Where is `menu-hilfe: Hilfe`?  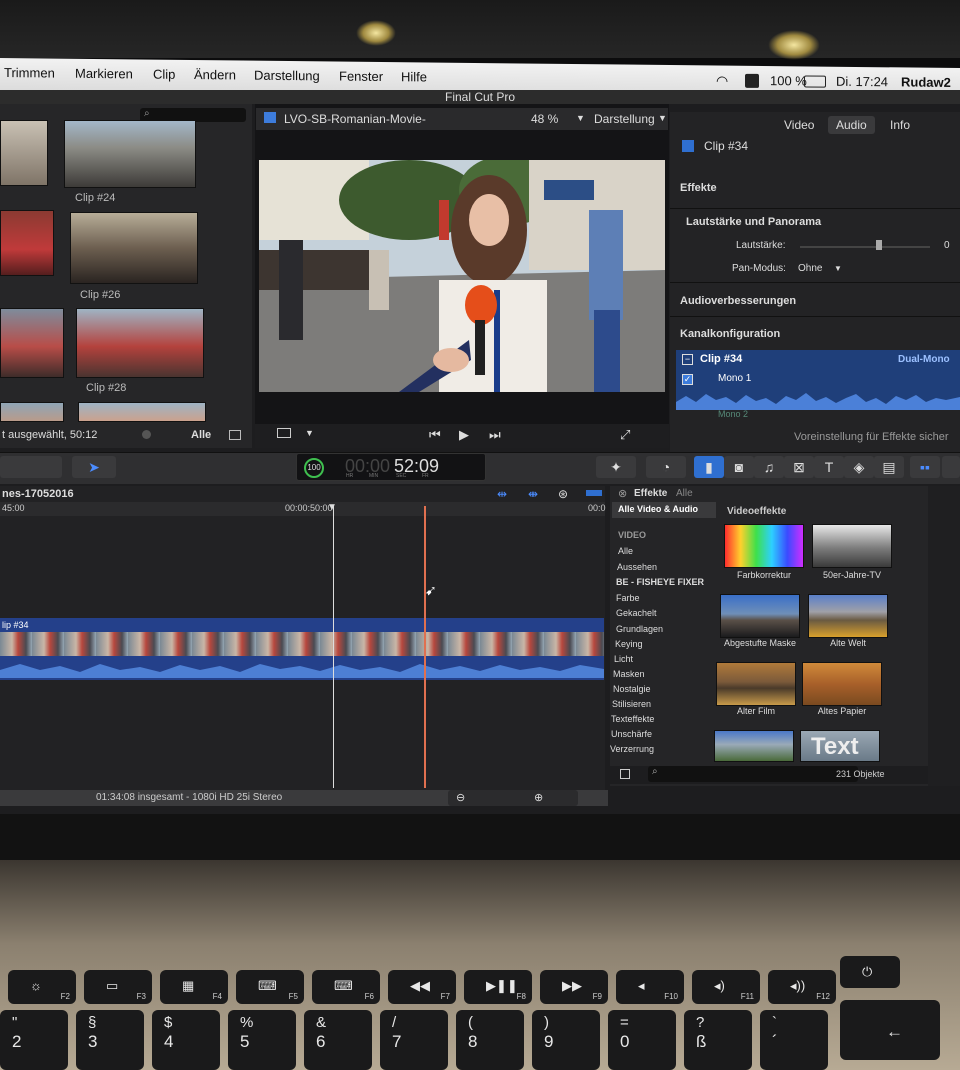
menu-hilfe: Hilfe is located at coordinates (414, 76).